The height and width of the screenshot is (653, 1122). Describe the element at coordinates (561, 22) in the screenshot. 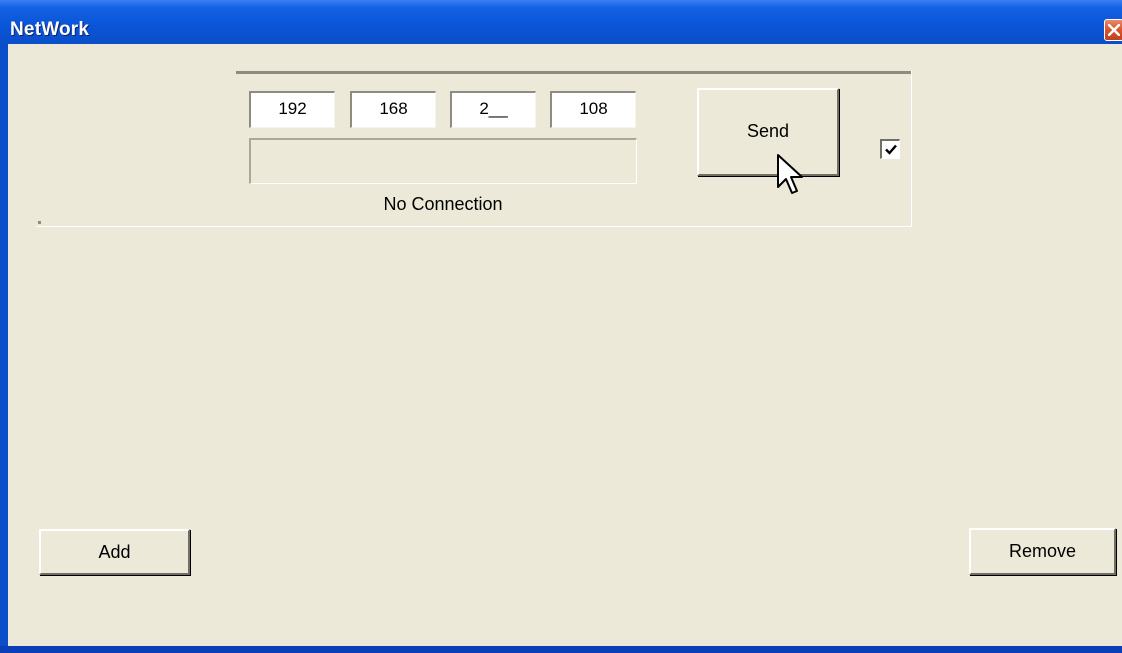

I see `title-bar: NetWork` at that location.